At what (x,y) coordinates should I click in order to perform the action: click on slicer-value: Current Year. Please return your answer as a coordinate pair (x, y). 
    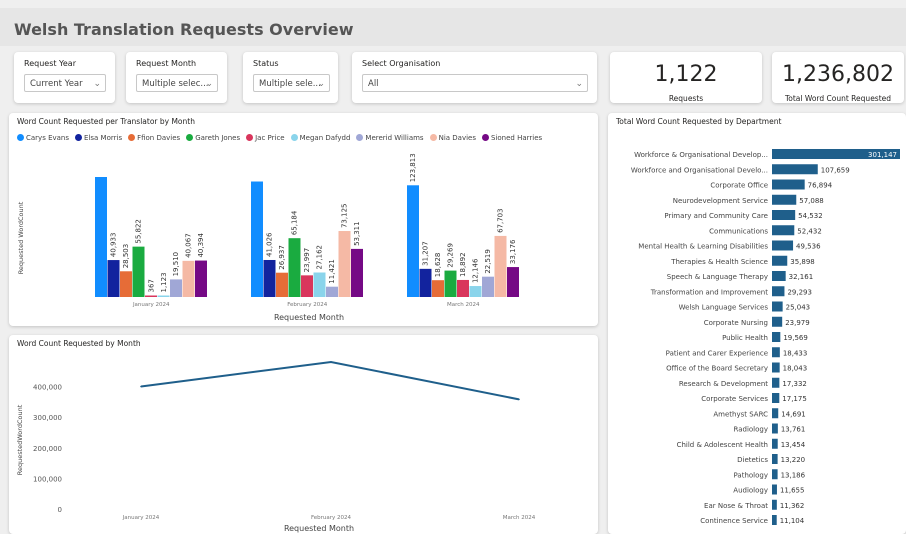
    Looking at the image, I should click on (56, 84).